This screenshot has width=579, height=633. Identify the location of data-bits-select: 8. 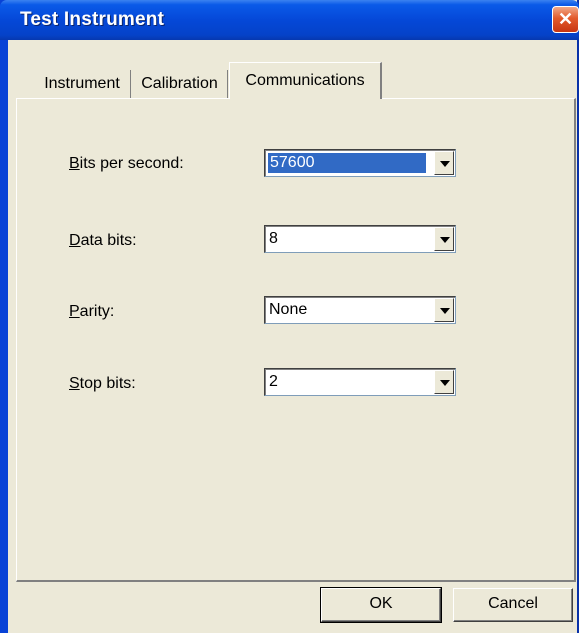
(360, 239).